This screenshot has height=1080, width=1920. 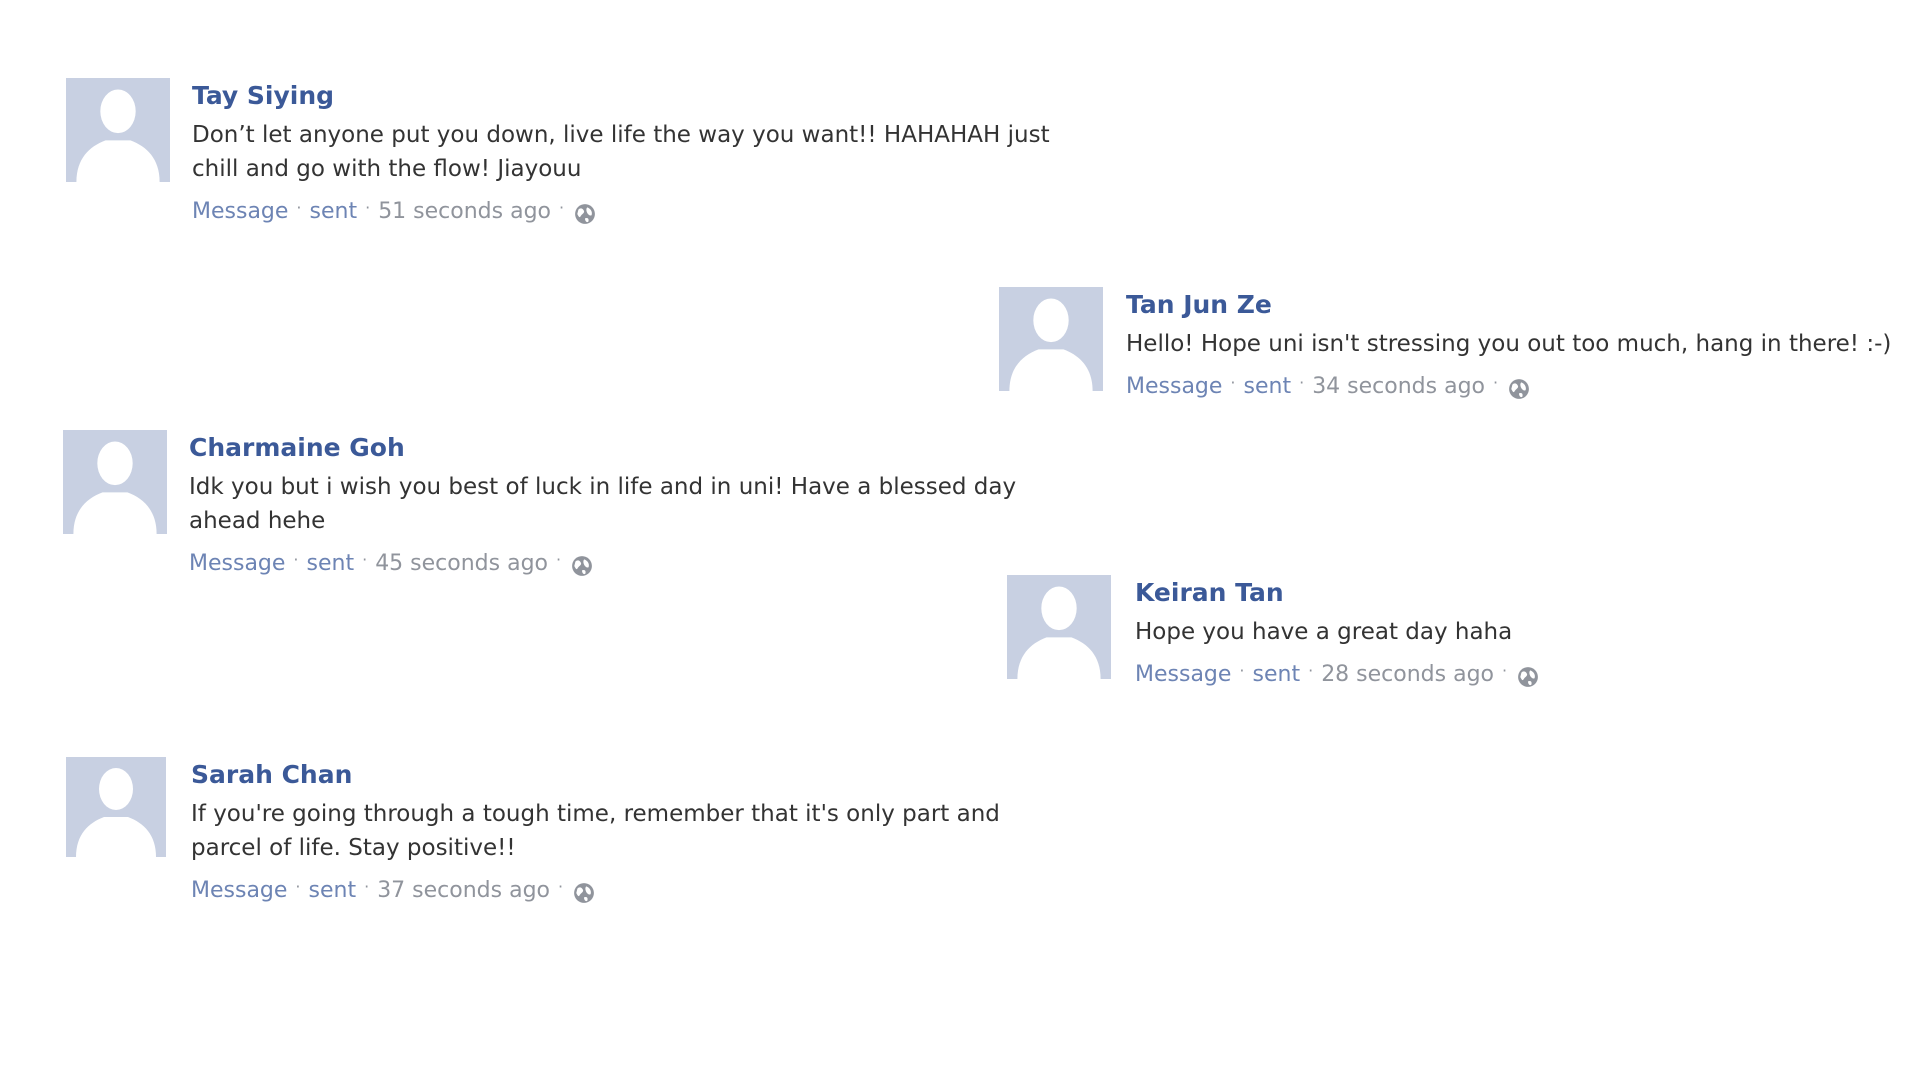 What do you see at coordinates (606, 448) in the screenshot?
I see `author-name: Charmaine Goh` at bounding box center [606, 448].